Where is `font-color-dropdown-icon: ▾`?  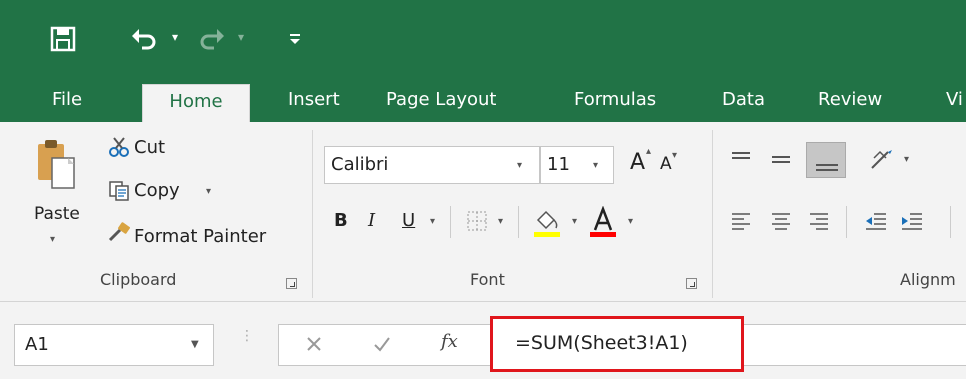 font-color-dropdown-icon: ▾ is located at coordinates (630, 221).